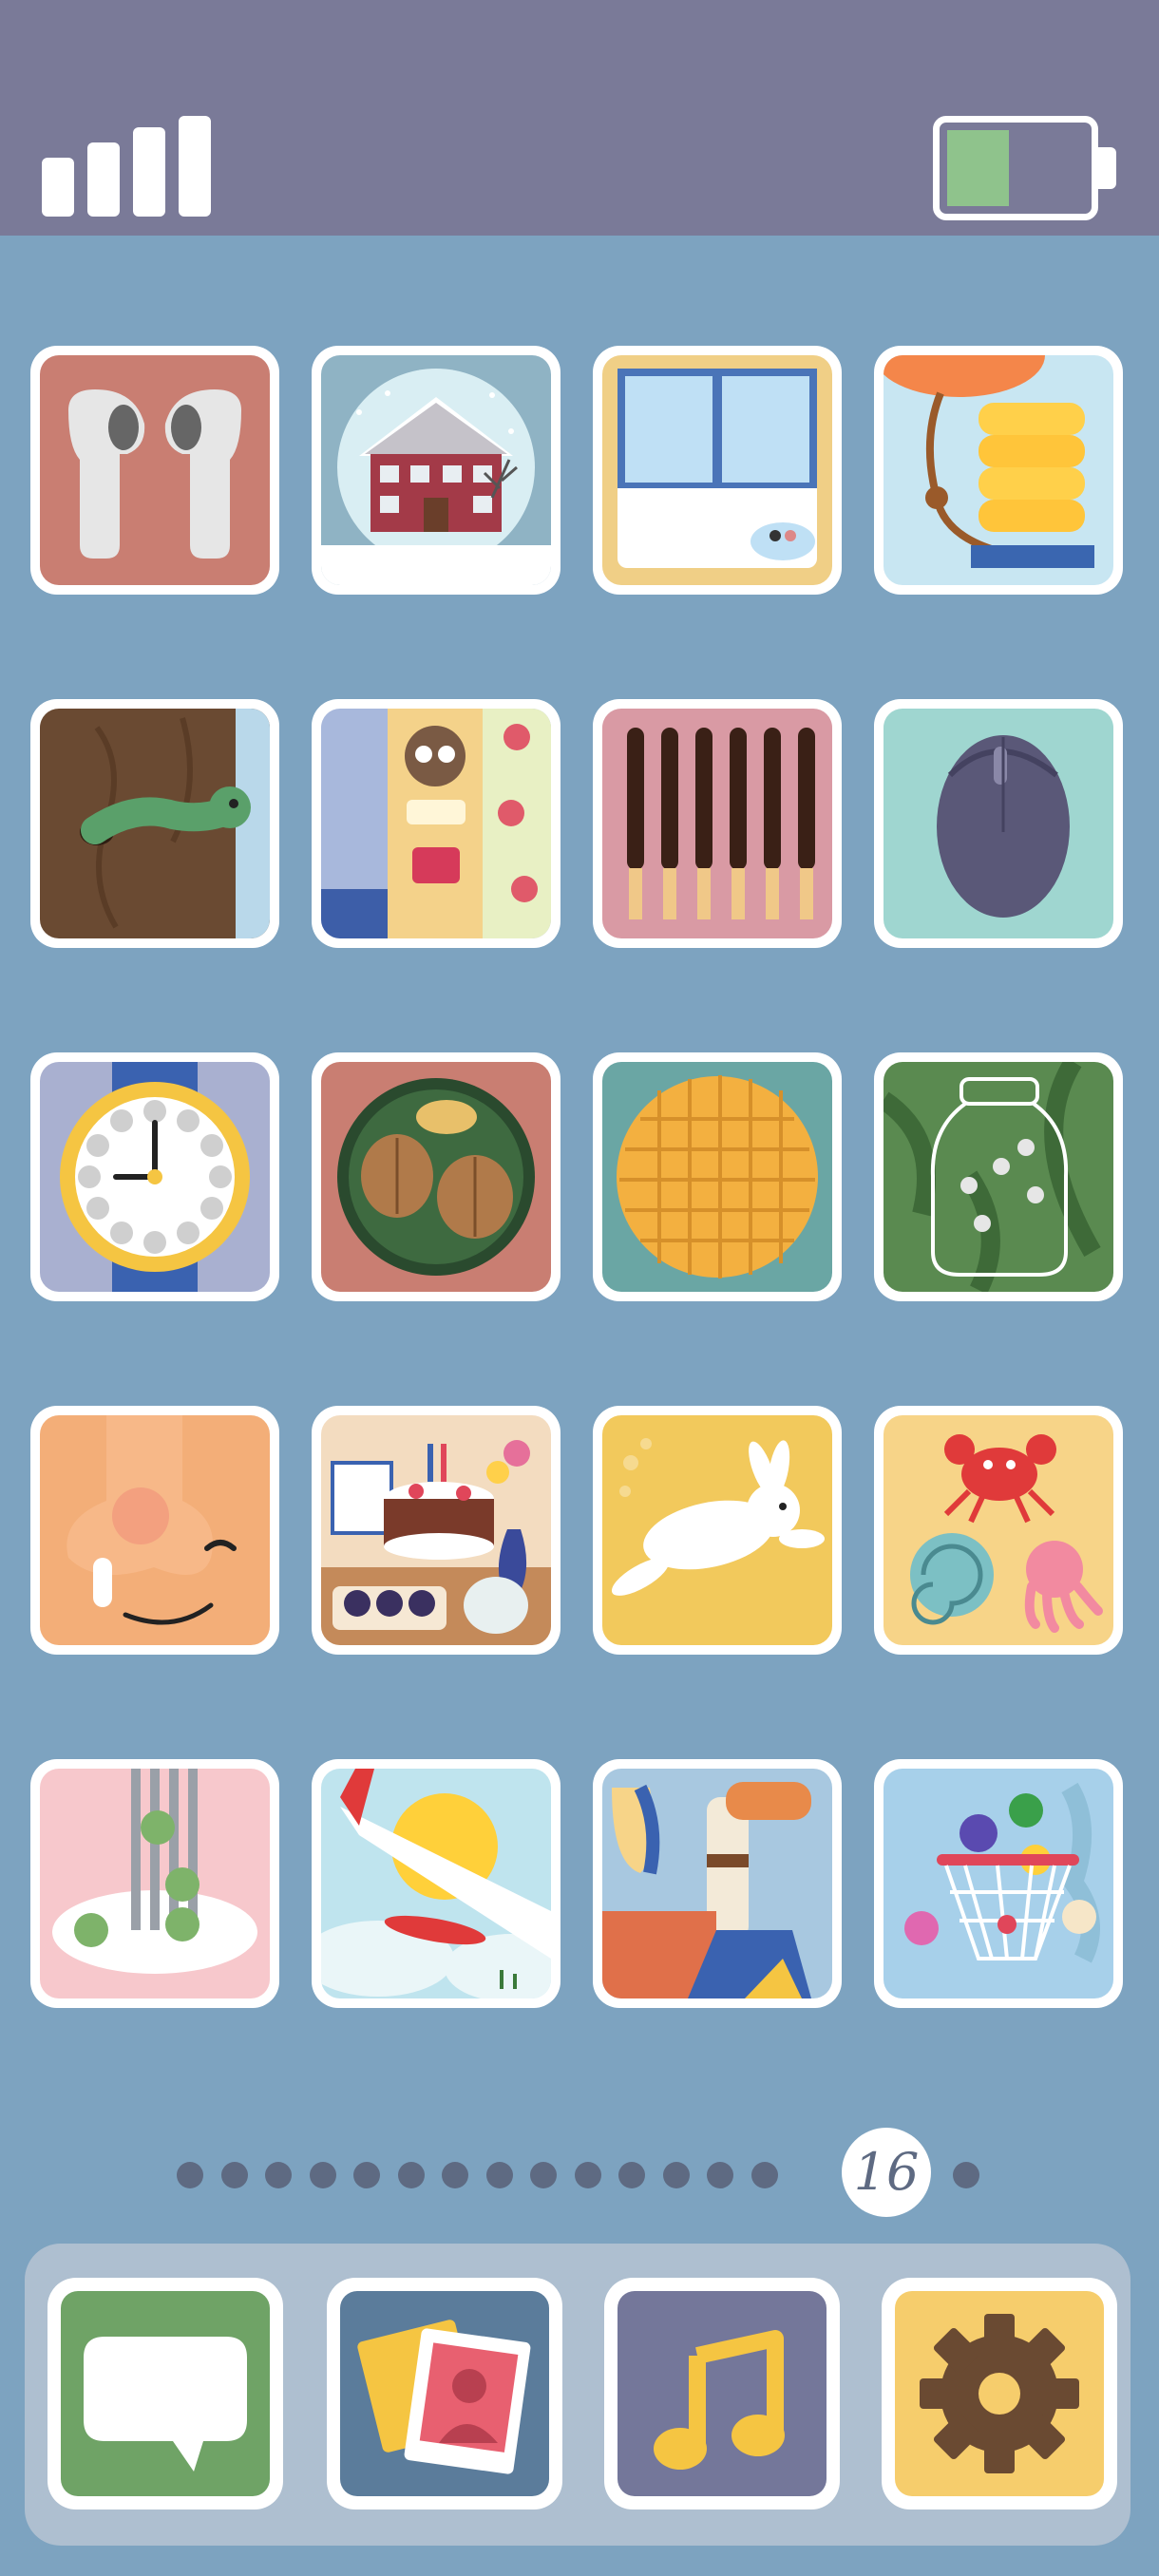 This screenshot has width=1159, height=2576. I want to click on dock-music, so click(722, 2394).